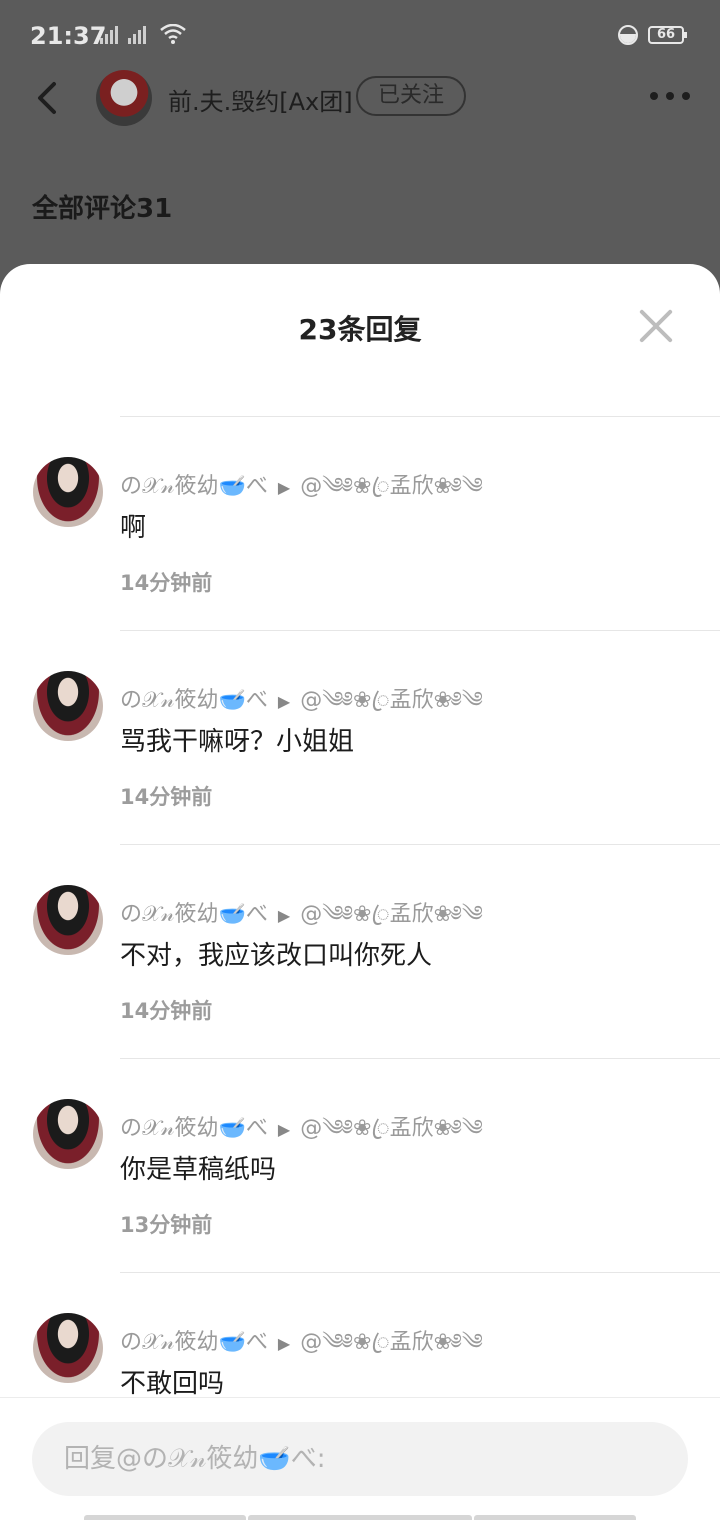 The width and height of the screenshot is (720, 1520). Describe the element at coordinates (133, 528) in the screenshot. I see `reply-text: 啊` at that location.